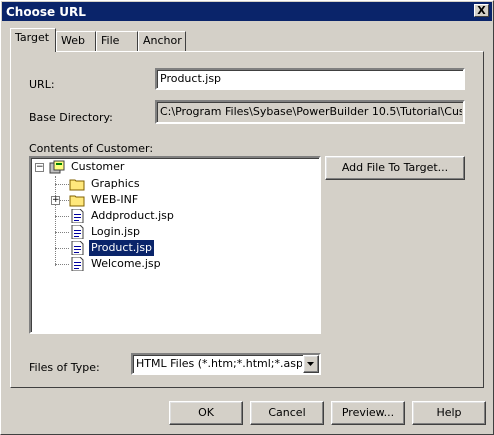 The height and width of the screenshot is (435, 494). What do you see at coordinates (247, 11) in the screenshot?
I see `title-bar: Choose URL X` at bounding box center [247, 11].